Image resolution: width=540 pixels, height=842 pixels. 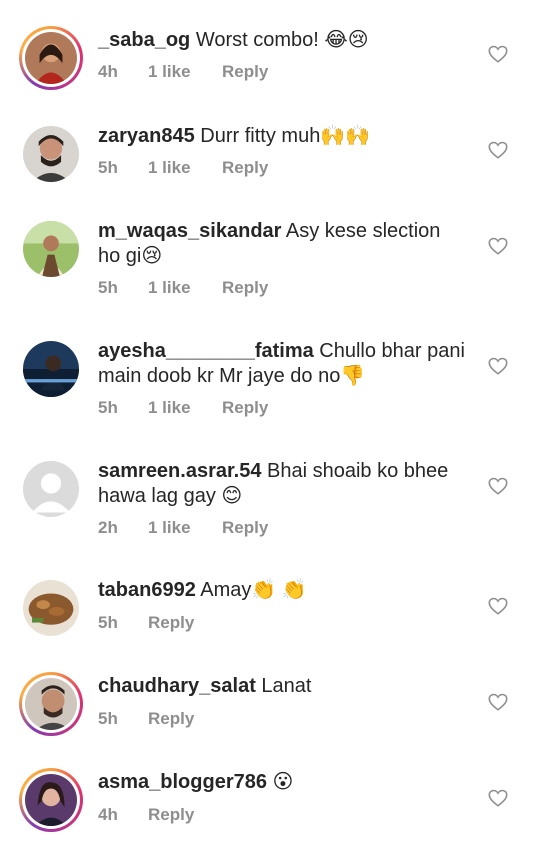 What do you see at coordinates (179, 471) in the screenshot?
I see `comment-username: samreen.asrar.54` at bounding box center [179, 471].